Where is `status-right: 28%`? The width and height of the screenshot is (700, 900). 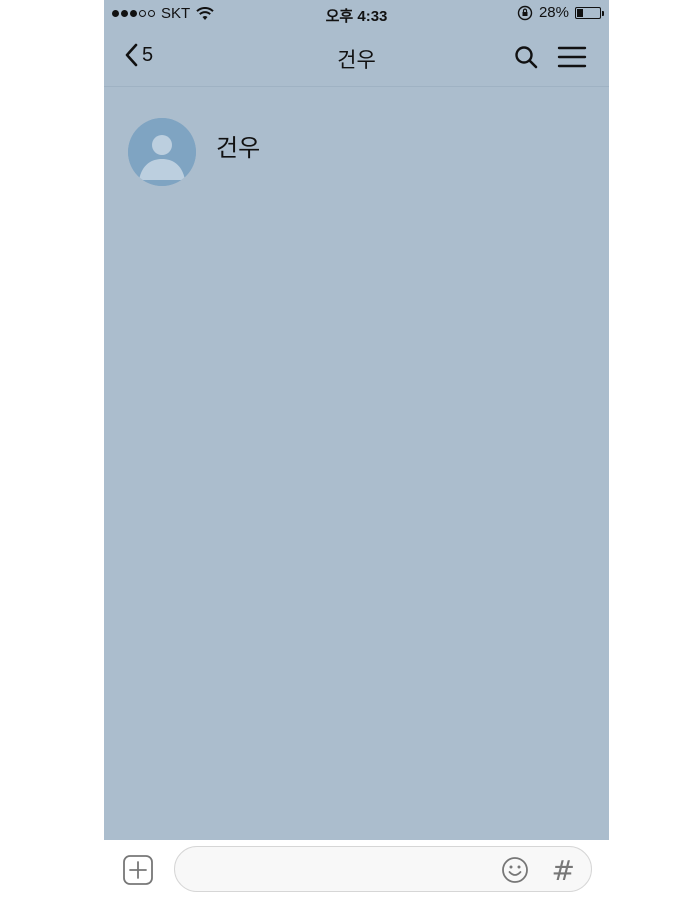
status-right: 28% is located at coordinates (560, 12).